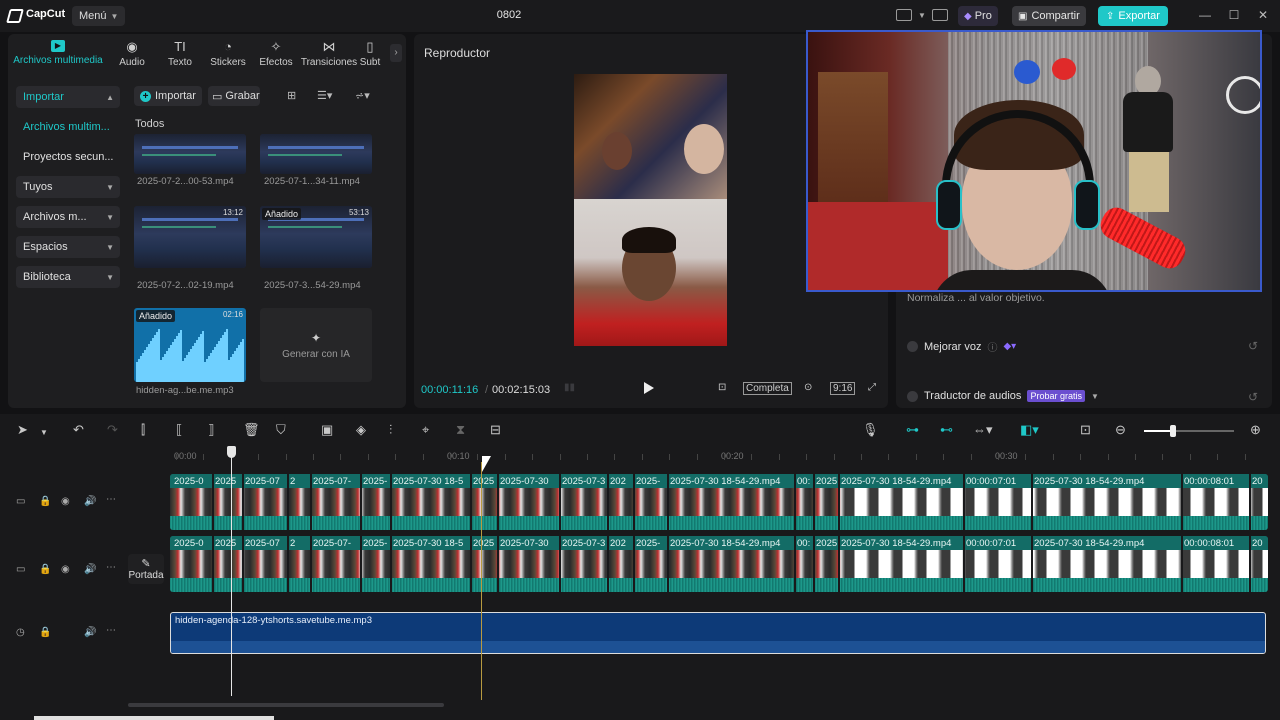  Describe the element at coordinates (1234, 15) in the screenshot. I see `maximize-icon: ☐` at that location.